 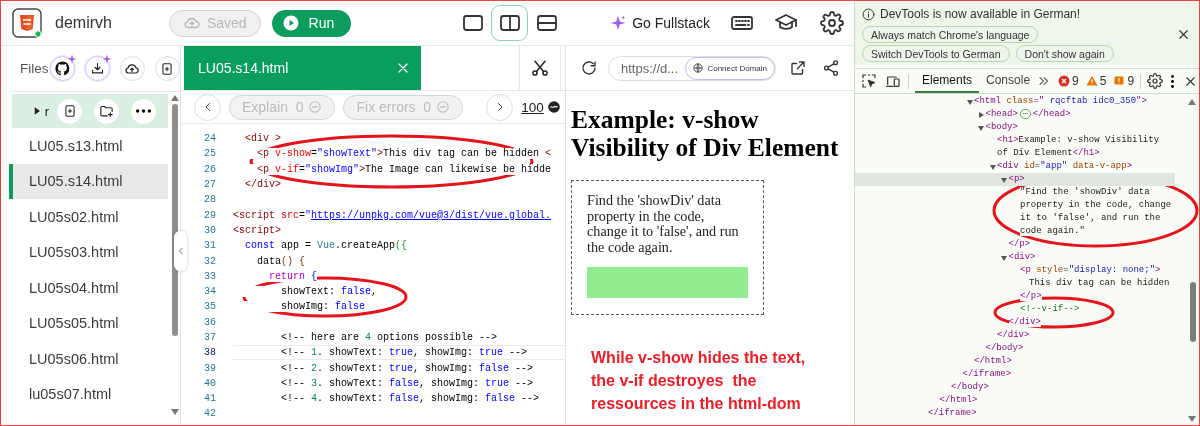 I want to click on score-link: 100, so click(x=532, y=107).